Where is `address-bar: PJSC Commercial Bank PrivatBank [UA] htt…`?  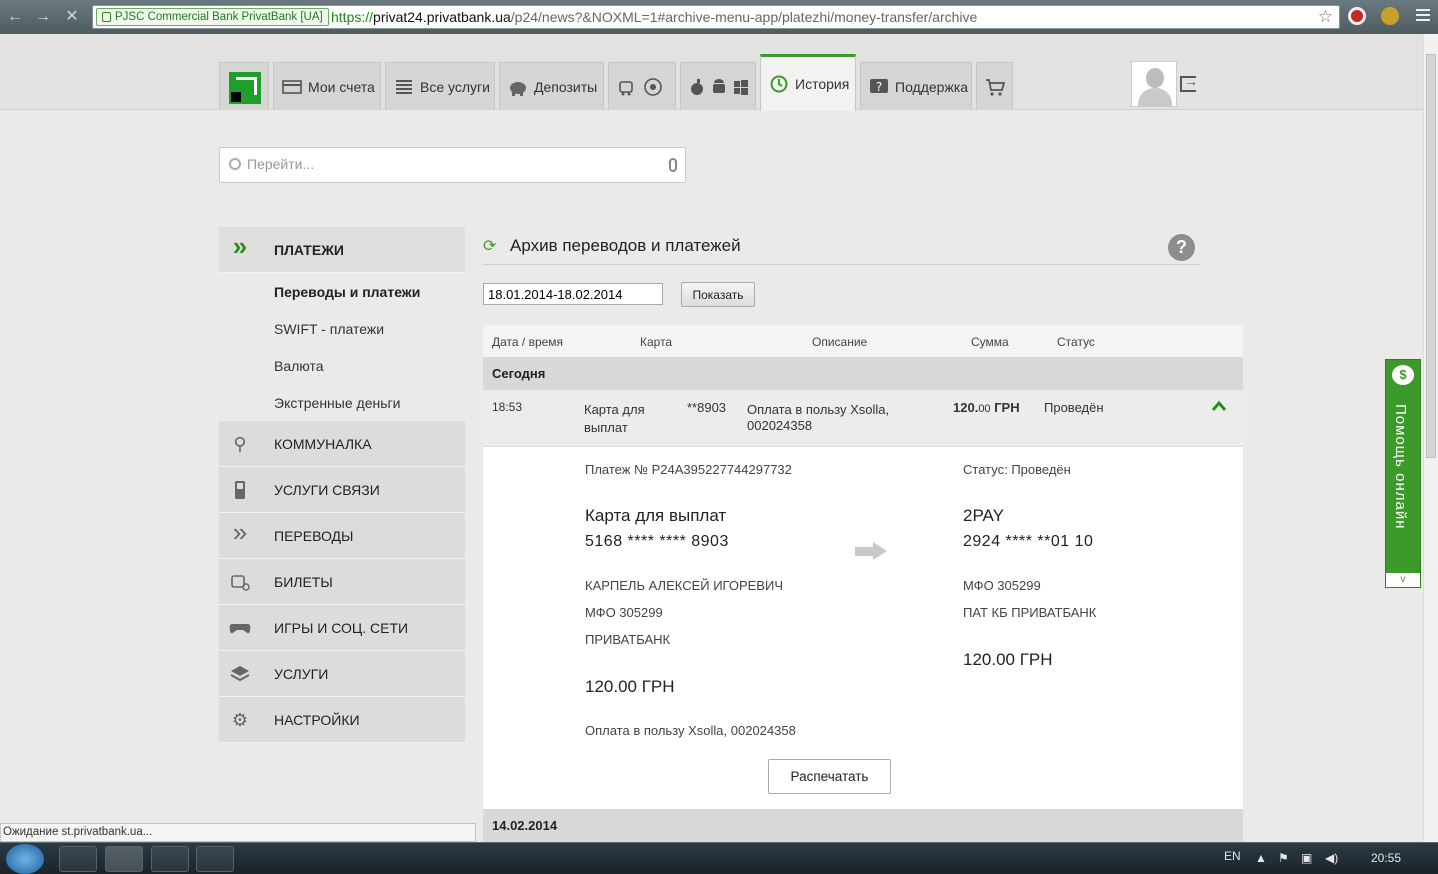
address-bar: PJSC Commercial Bank PrivatBank [UA] htt… is located at coordinates (716, 17).